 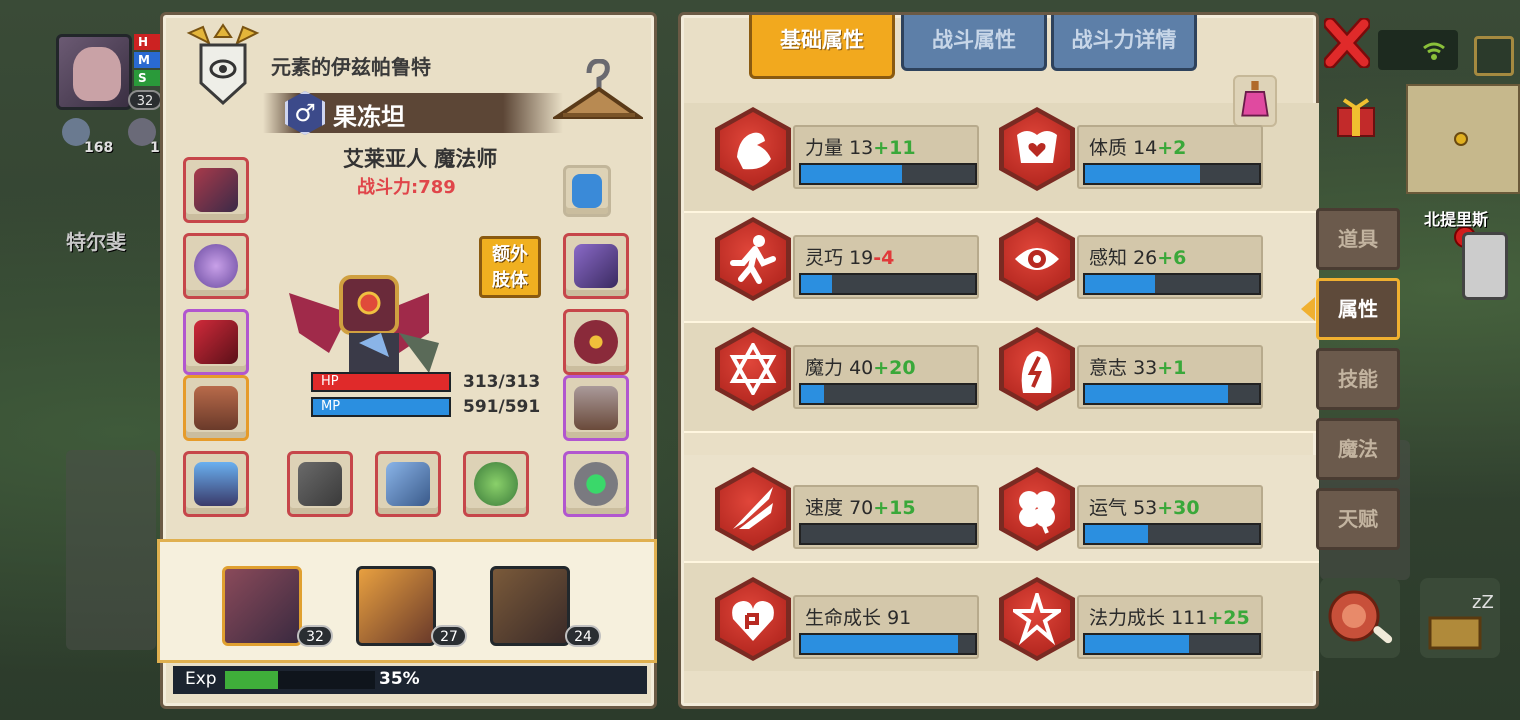 I want to click on side-tab-skills: 技能, so click(x=1358, y=379).